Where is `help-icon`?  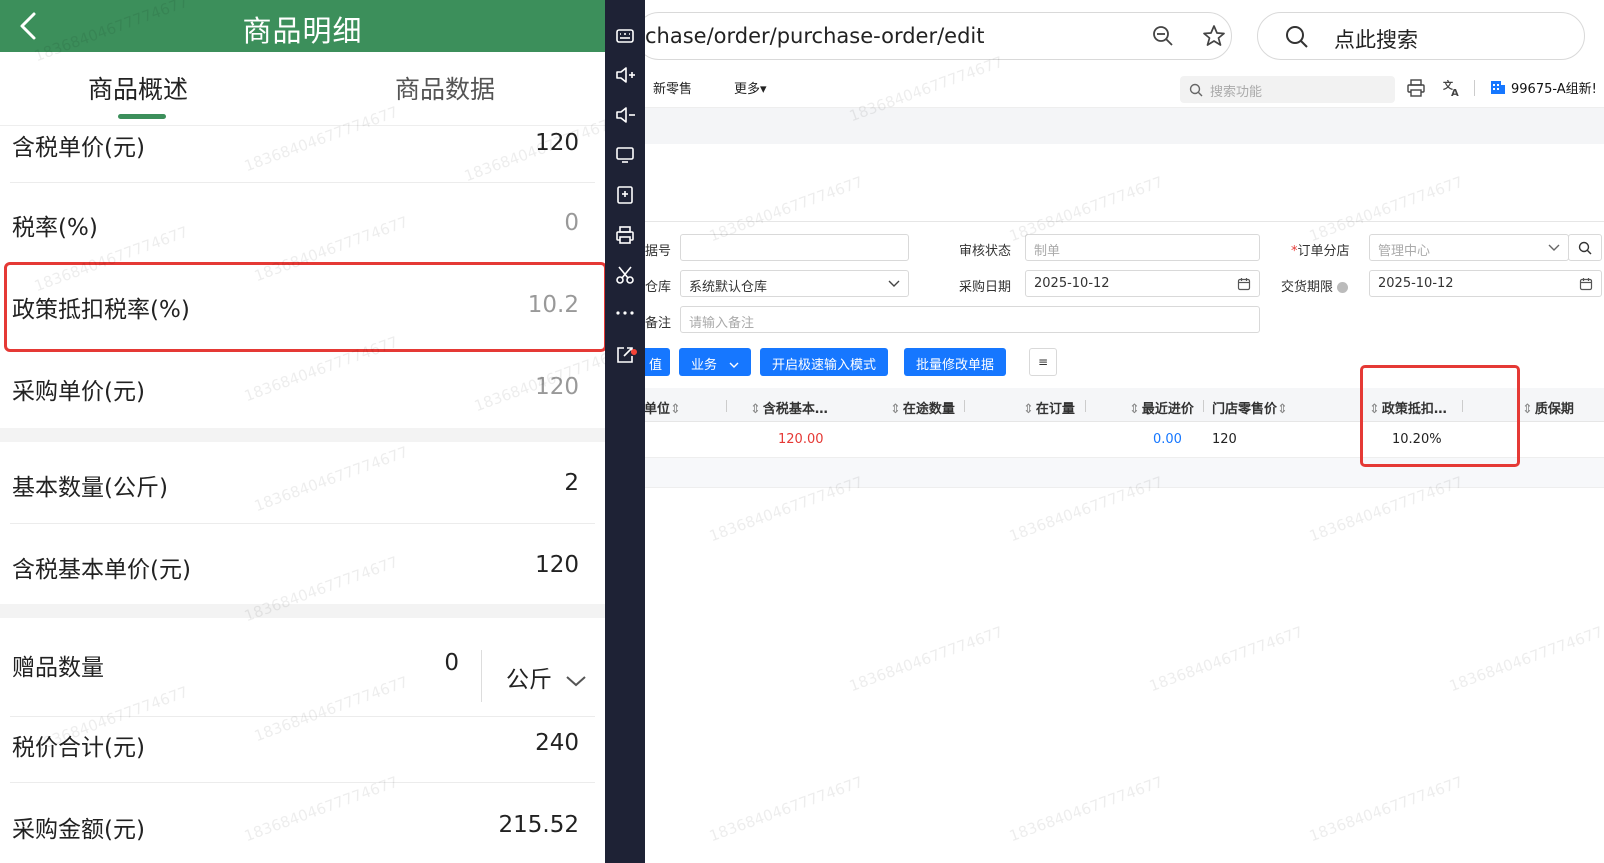 help-icon is located at coordinates (1343, 287).